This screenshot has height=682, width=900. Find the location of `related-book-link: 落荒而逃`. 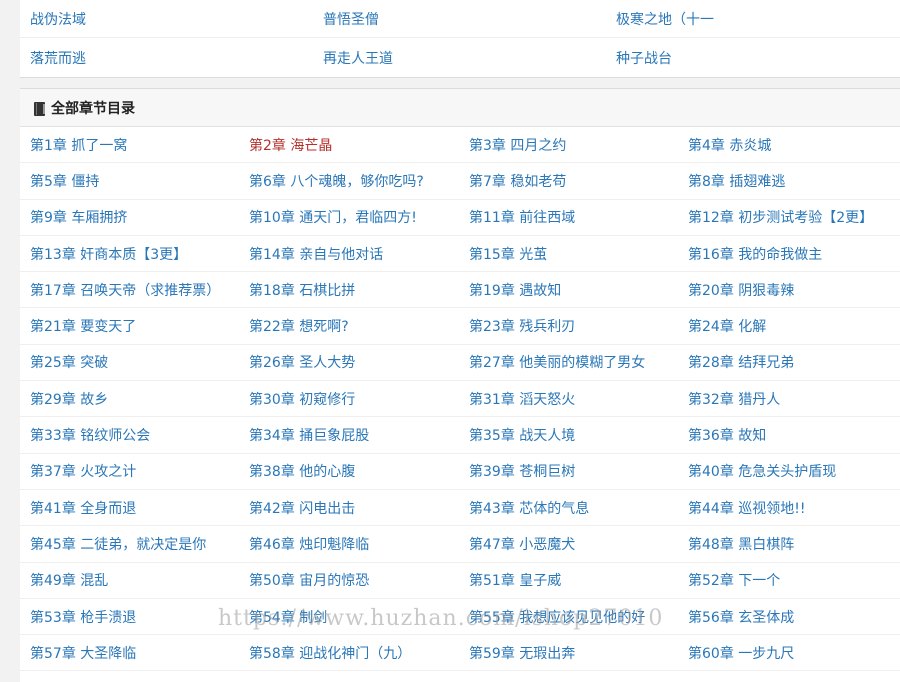

related-book-link: 落荒而逃 is located at coordinates (166, 58).